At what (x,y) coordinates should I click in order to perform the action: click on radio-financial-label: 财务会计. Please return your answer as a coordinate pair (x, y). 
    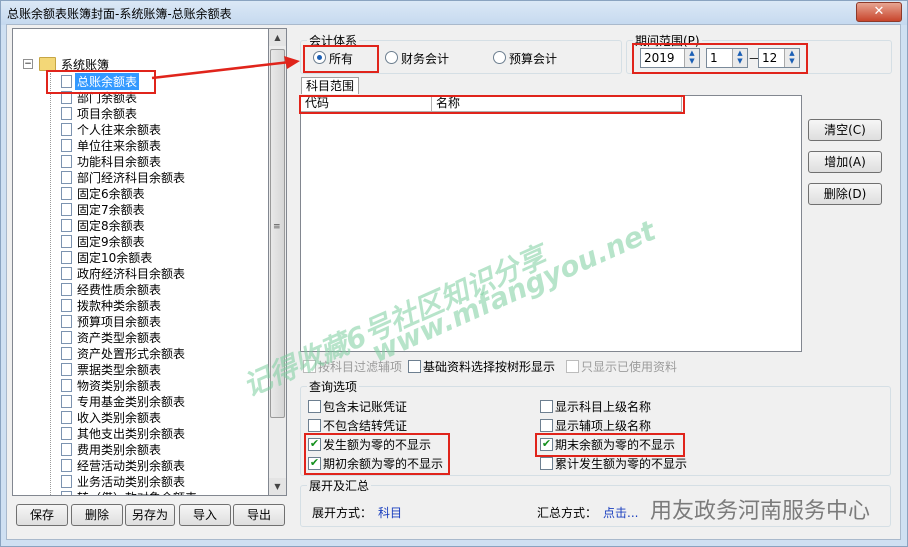
    Looking at the image, I should click on (425, 59).